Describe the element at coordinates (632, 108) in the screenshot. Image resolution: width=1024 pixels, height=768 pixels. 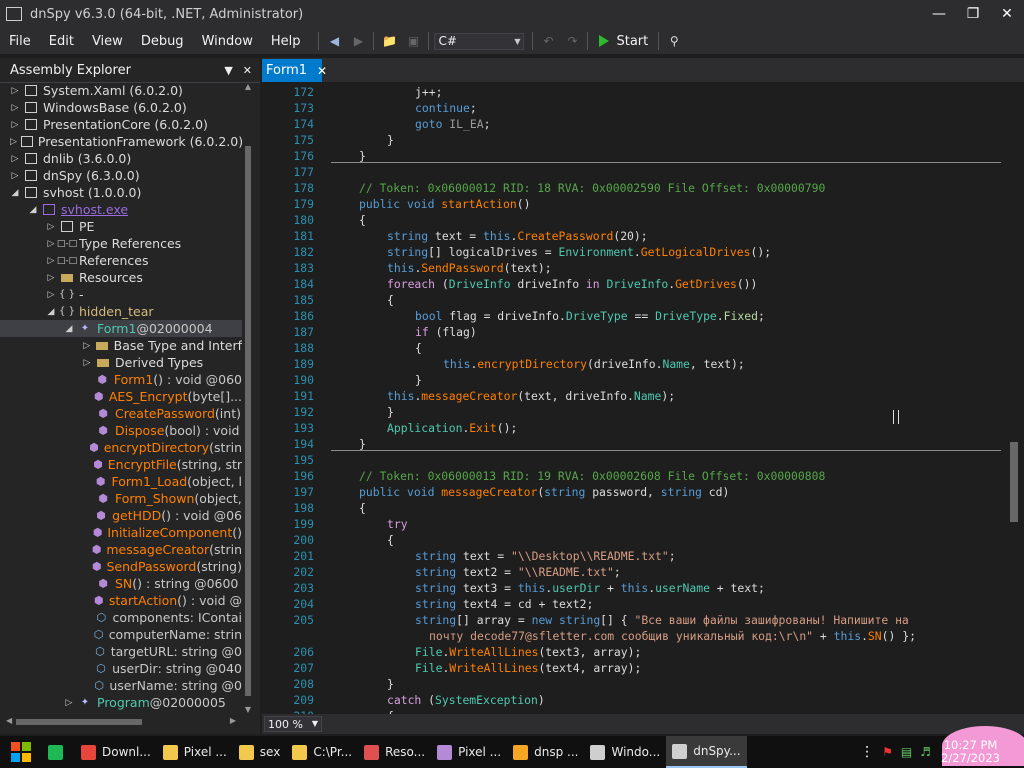
I see `code-line: 173 continue;` at that location.